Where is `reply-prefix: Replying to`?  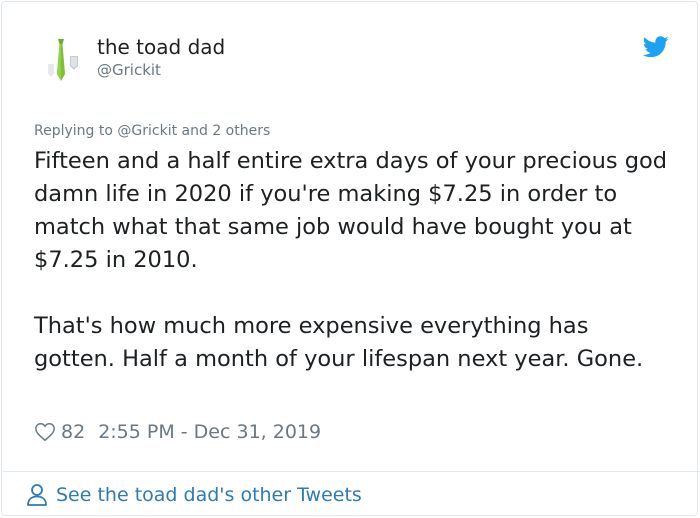
reply-prefix: Replying to is located at coordinates (73, 131).